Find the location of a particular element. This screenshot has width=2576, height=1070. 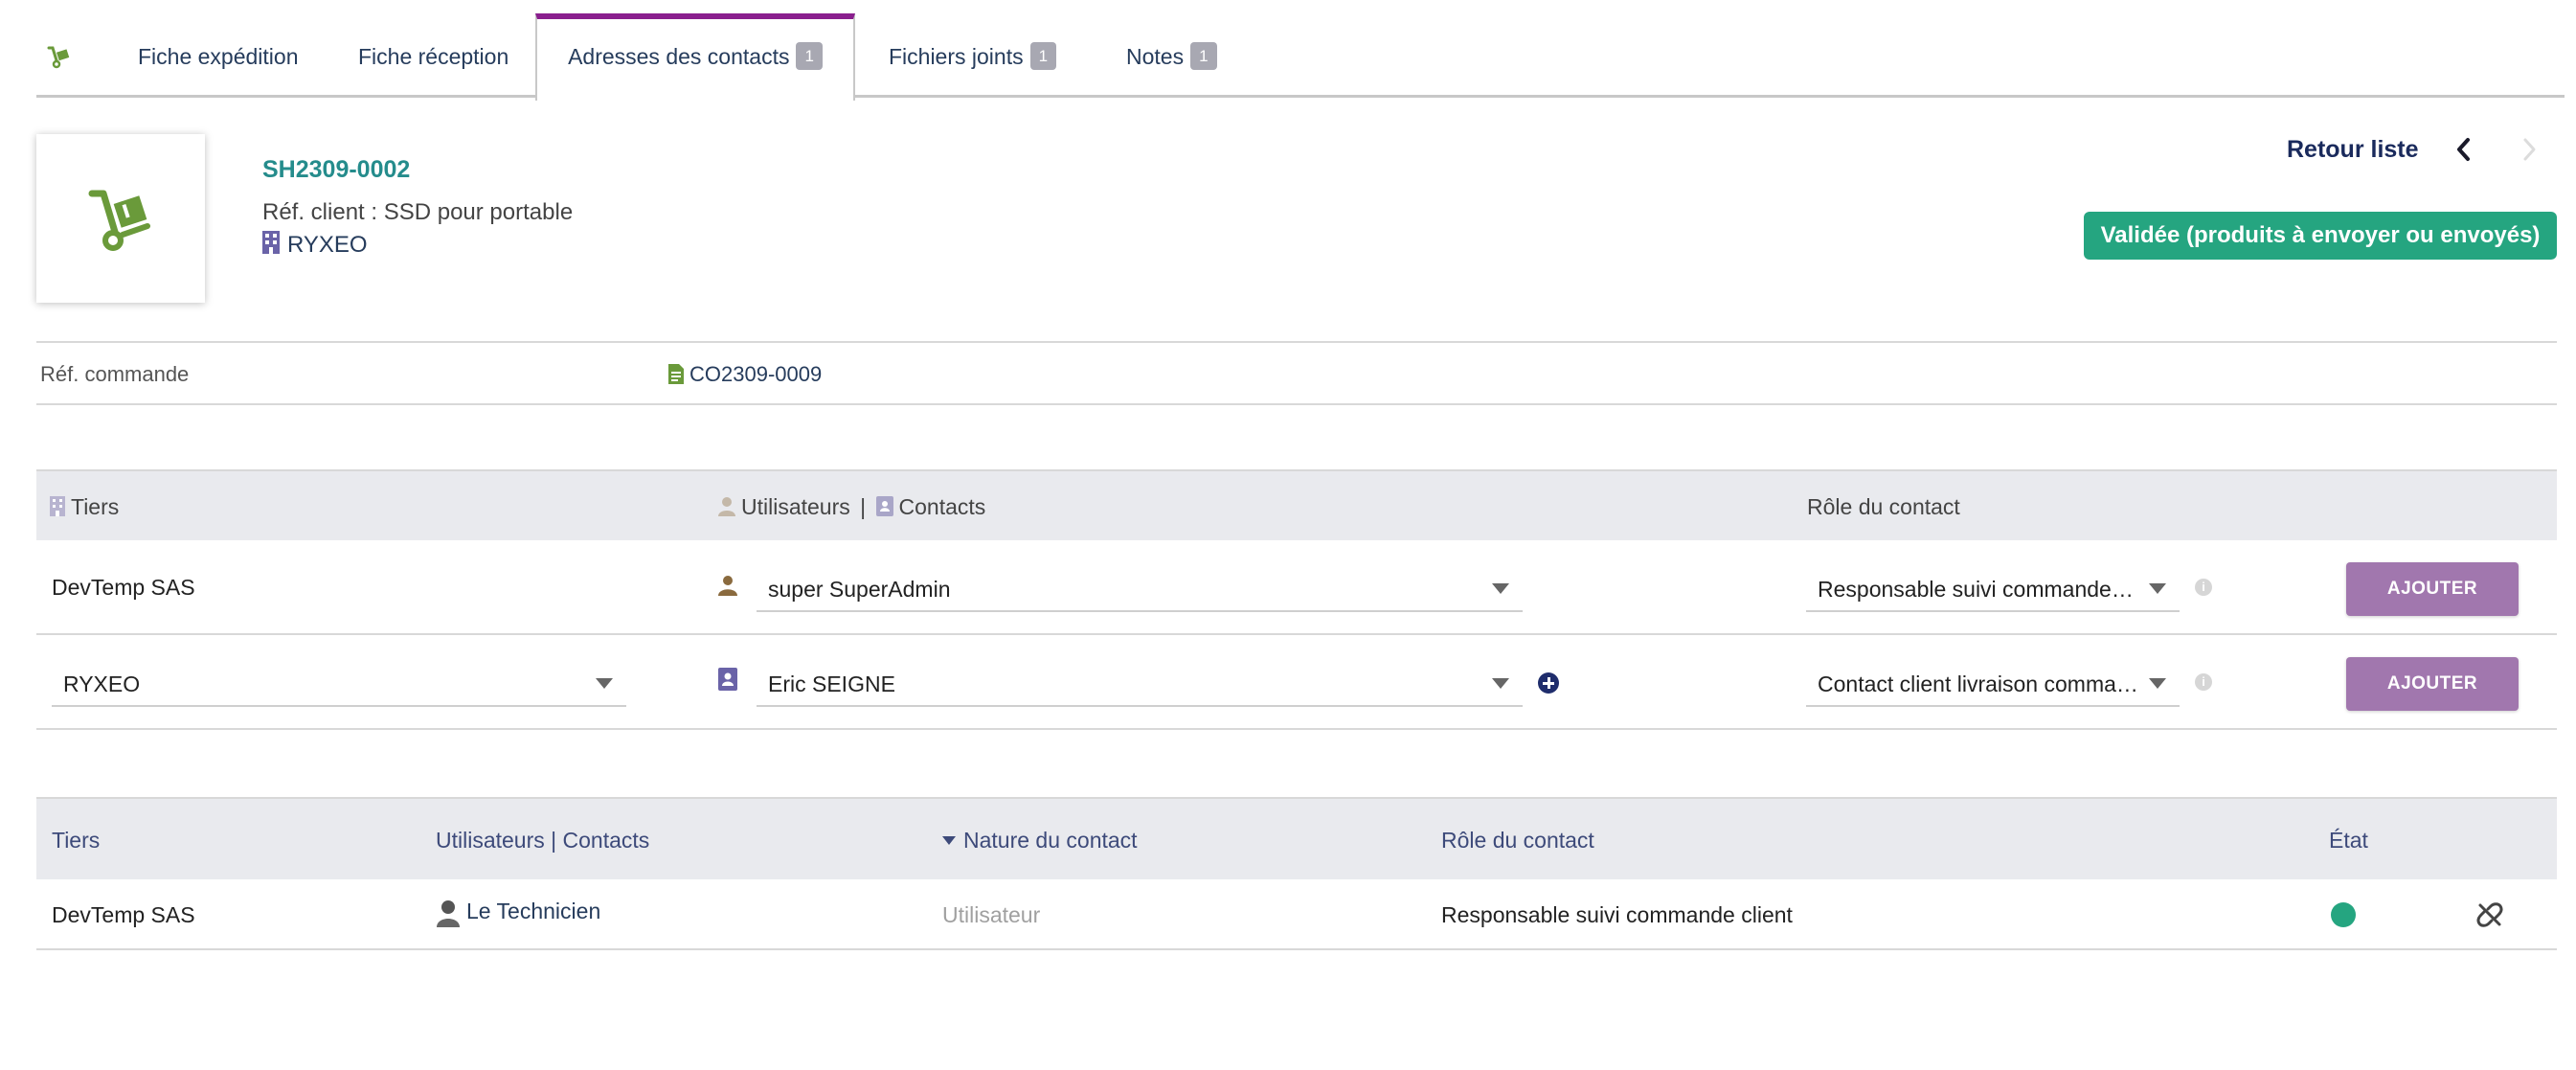

tiers-select-value: RYXEO is located at coordinates (102, 684).